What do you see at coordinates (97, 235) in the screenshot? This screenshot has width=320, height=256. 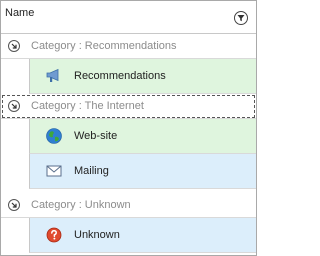 I see `row-label: Unknown` at bounding box center [97, 235].